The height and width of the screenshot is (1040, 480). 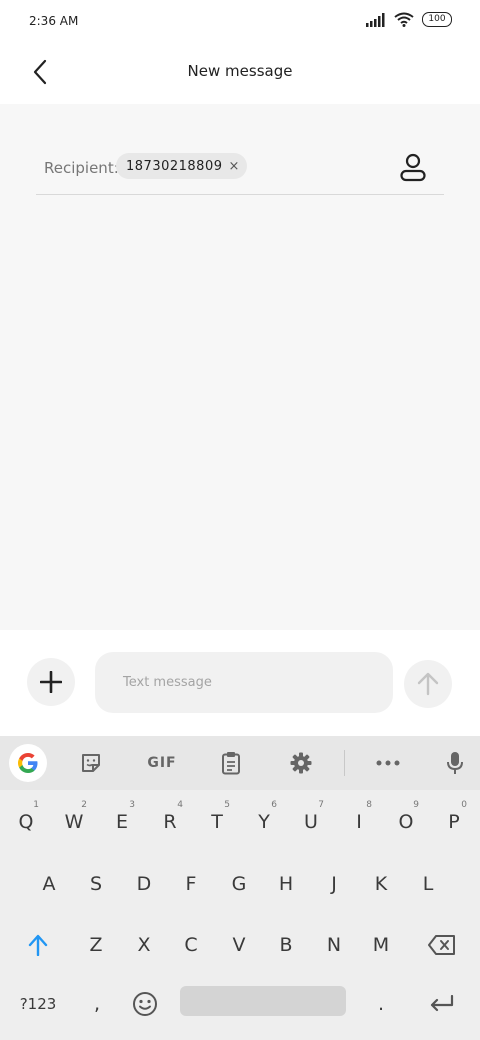 I want to click on person-icon, so click(x=413, y=167).